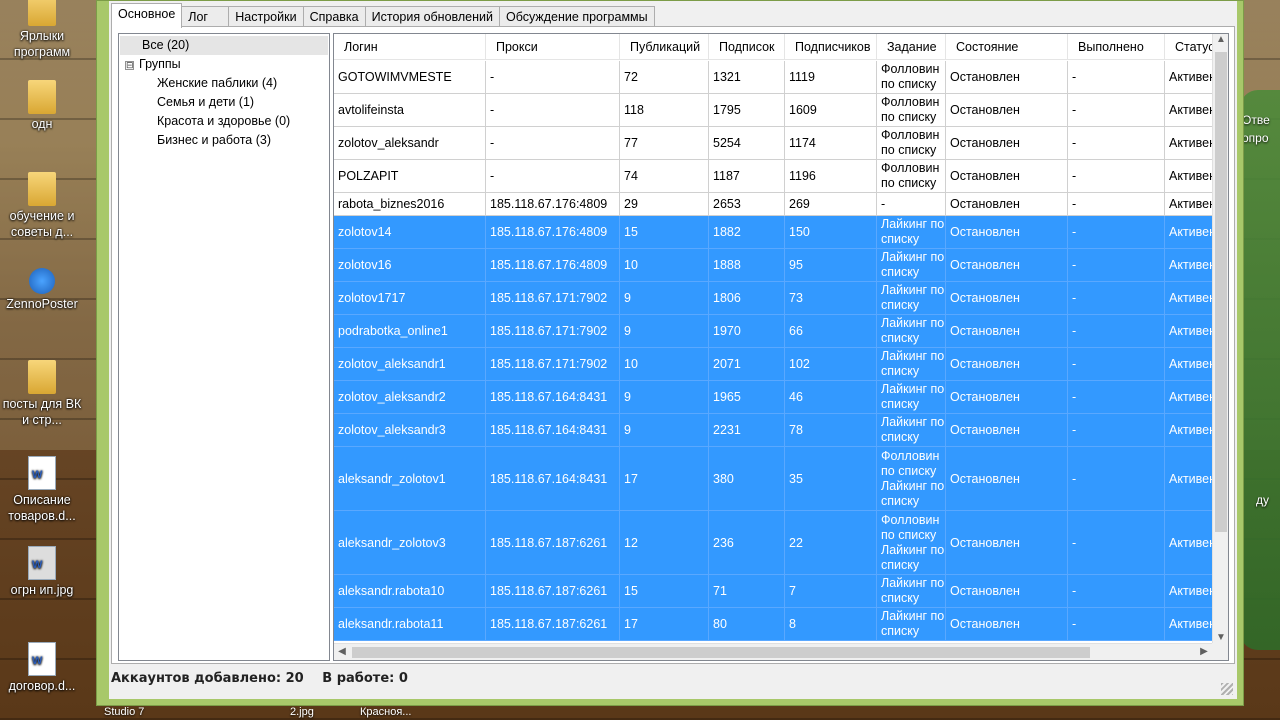 Image resolution: width=1280 pixels, height=720 pixels. I want to click on cell-posts: 29, so click(664, 204).